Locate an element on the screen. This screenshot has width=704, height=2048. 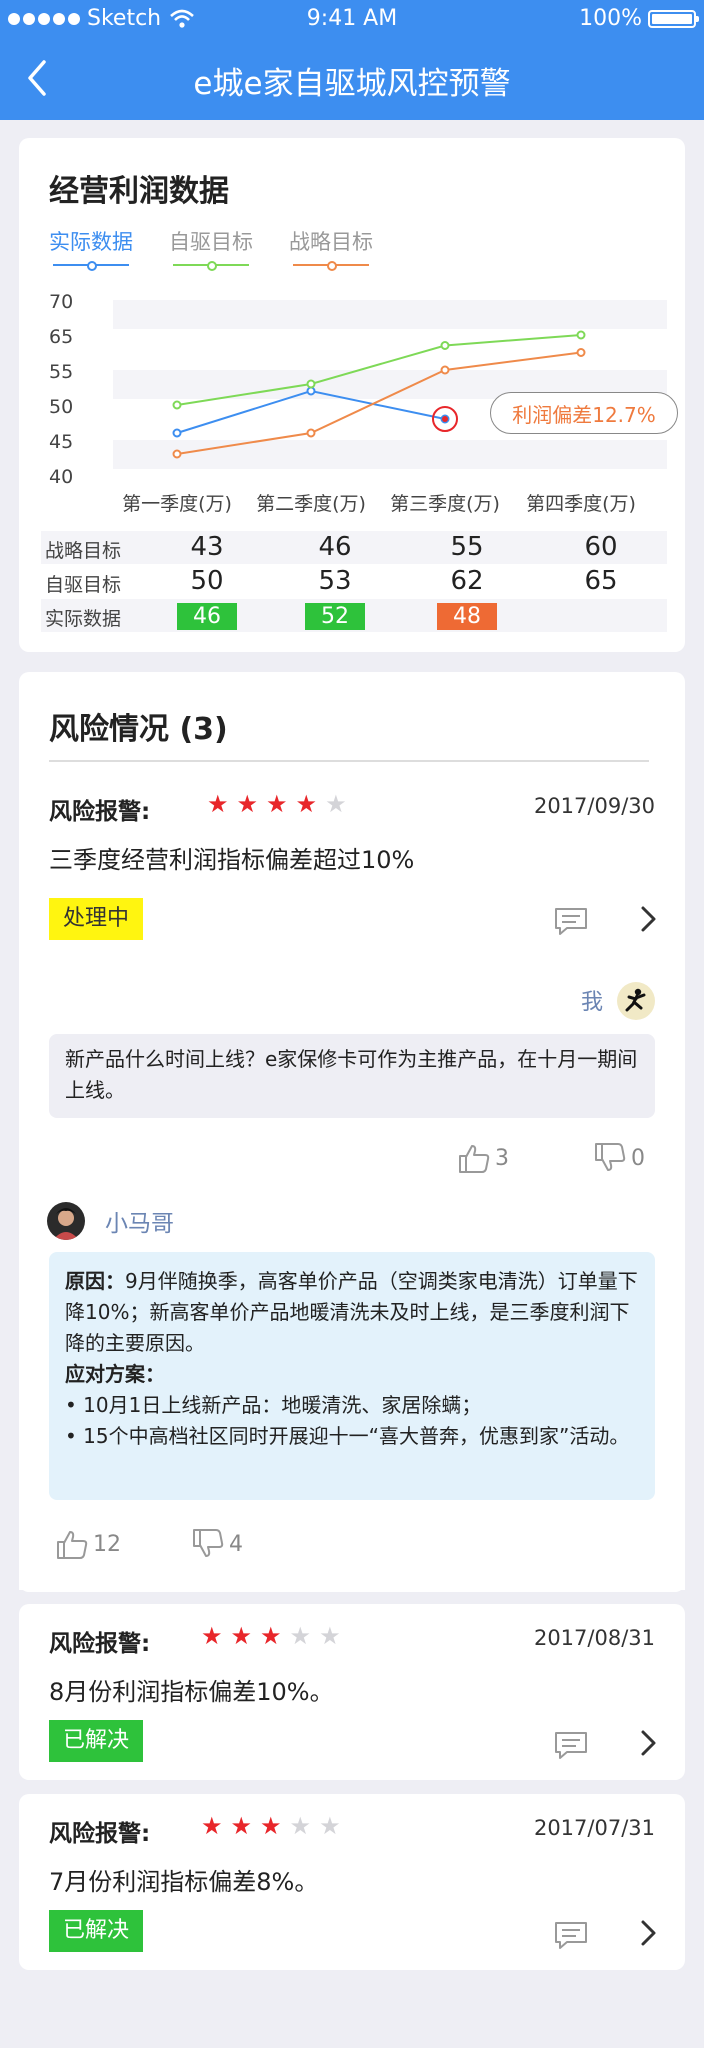
profit-title: 经营利润数据 is located at coordinates (139, 191).